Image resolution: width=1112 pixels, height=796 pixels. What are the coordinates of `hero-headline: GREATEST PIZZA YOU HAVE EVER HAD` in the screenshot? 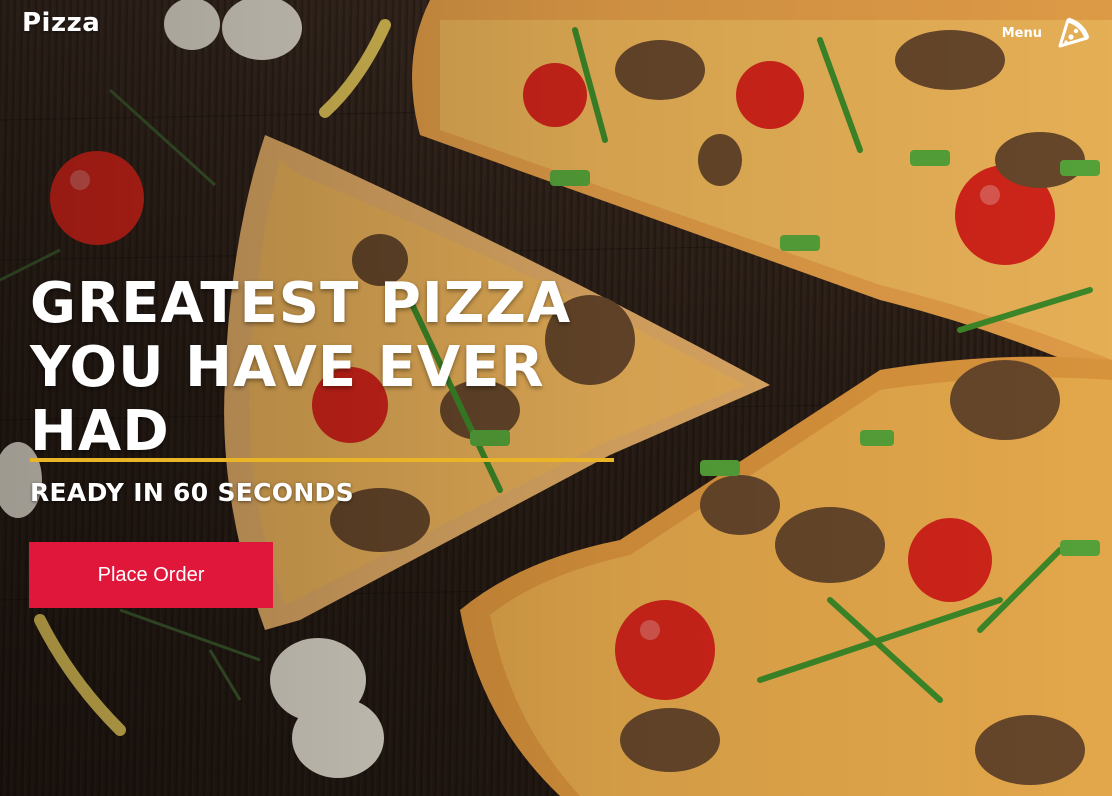 It's located at (330, 368).